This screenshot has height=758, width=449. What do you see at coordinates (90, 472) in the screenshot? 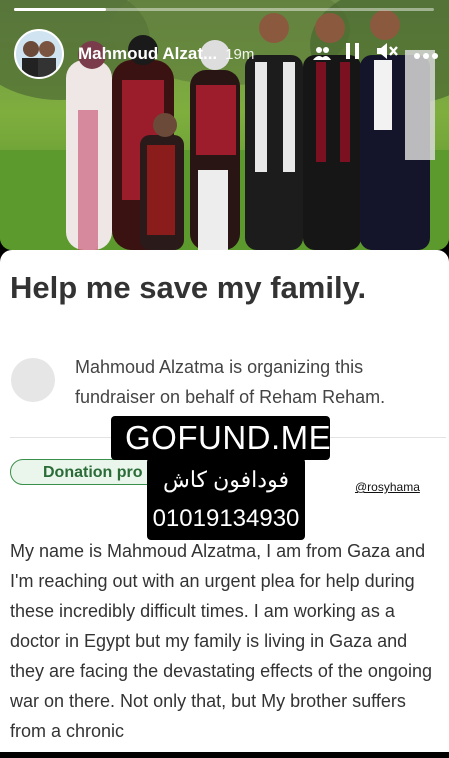
I see `donation-protected-badge: Donation pro` at bounding box center [90, 472].